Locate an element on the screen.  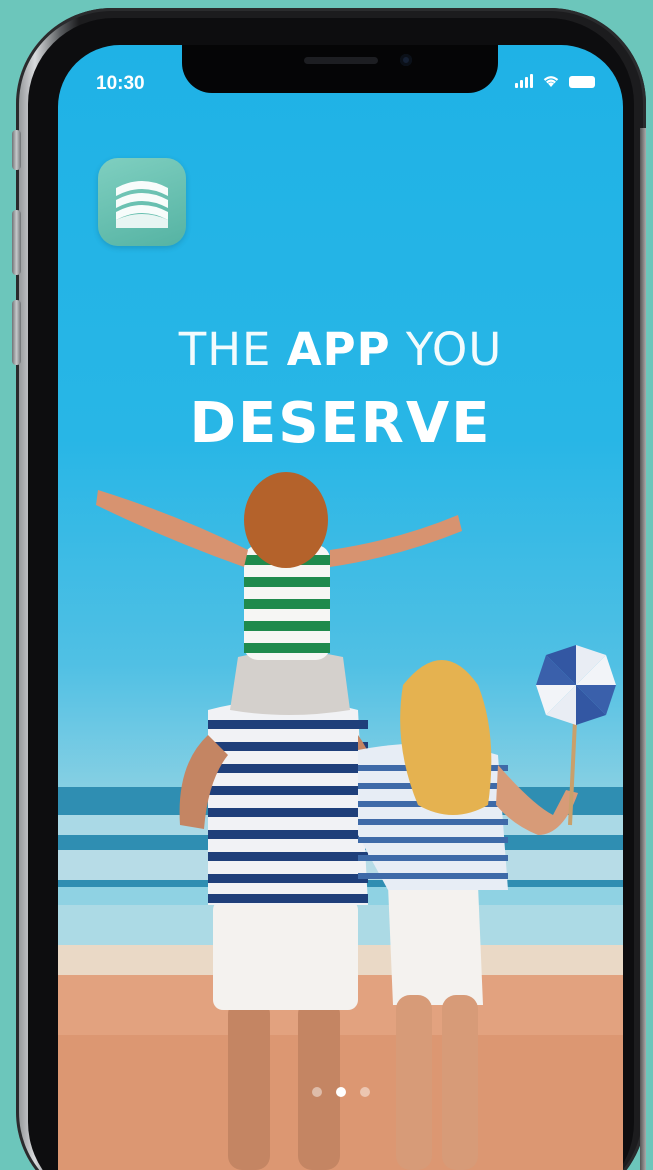
status-time: 10:30 is located at coordinates (120, 83).